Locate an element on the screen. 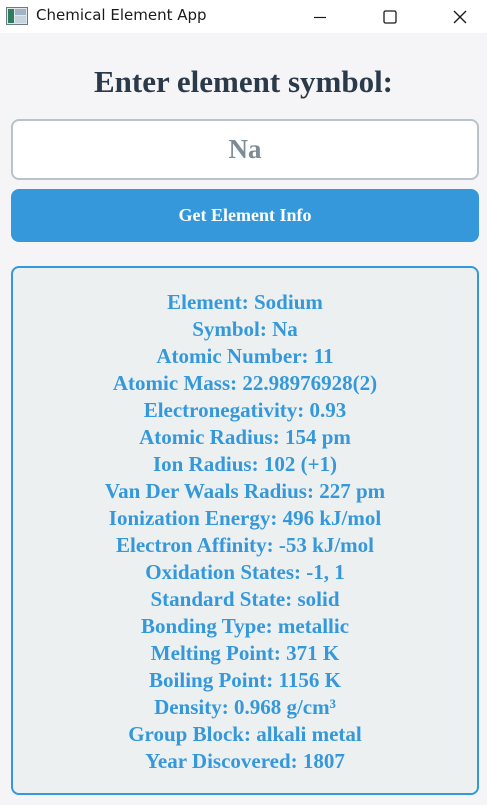  info-line-electronegativity: Electronegativity: 0.93 is located at coordinates (245, 410).